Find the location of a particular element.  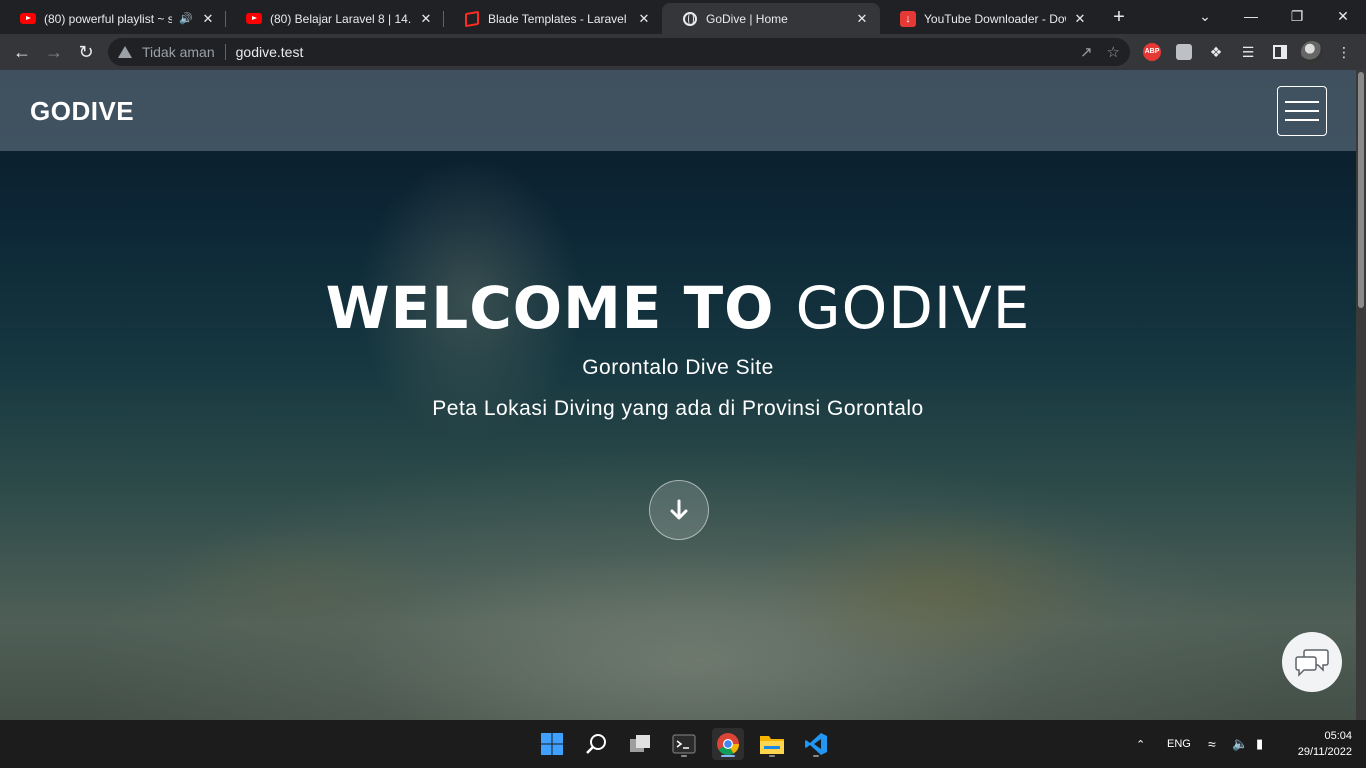

download-icon: ↓ is located at coordinates (908, 18).